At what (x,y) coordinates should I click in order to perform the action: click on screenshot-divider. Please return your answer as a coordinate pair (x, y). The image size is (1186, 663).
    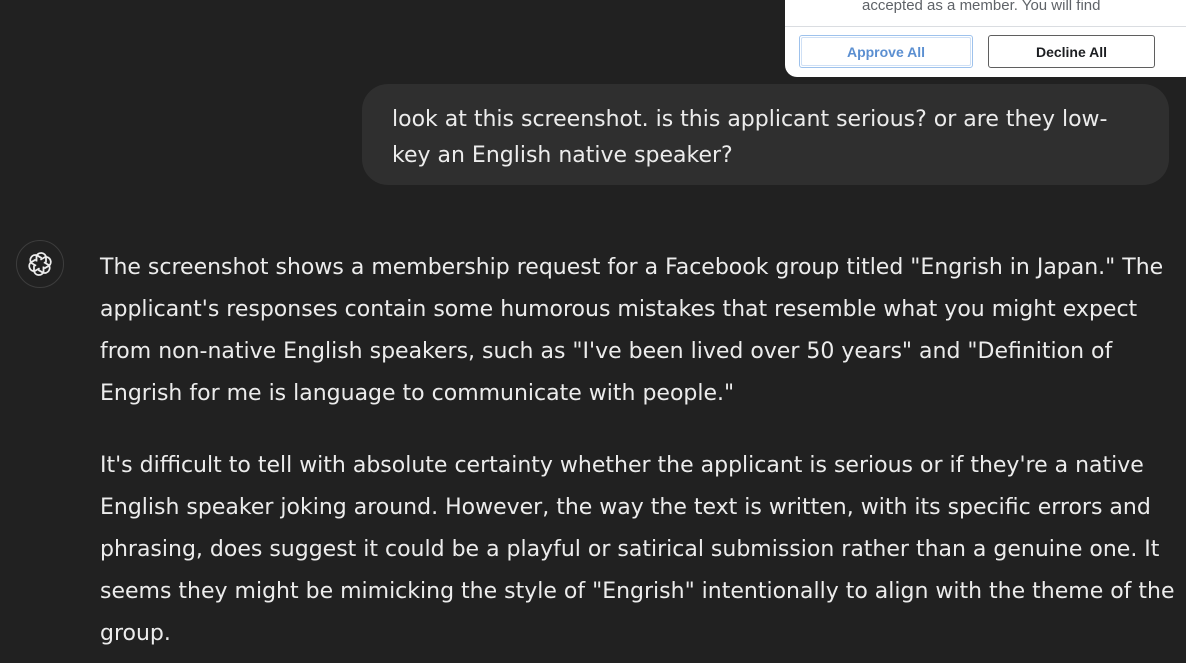
    Looking at the image, I should click on (985, 26).